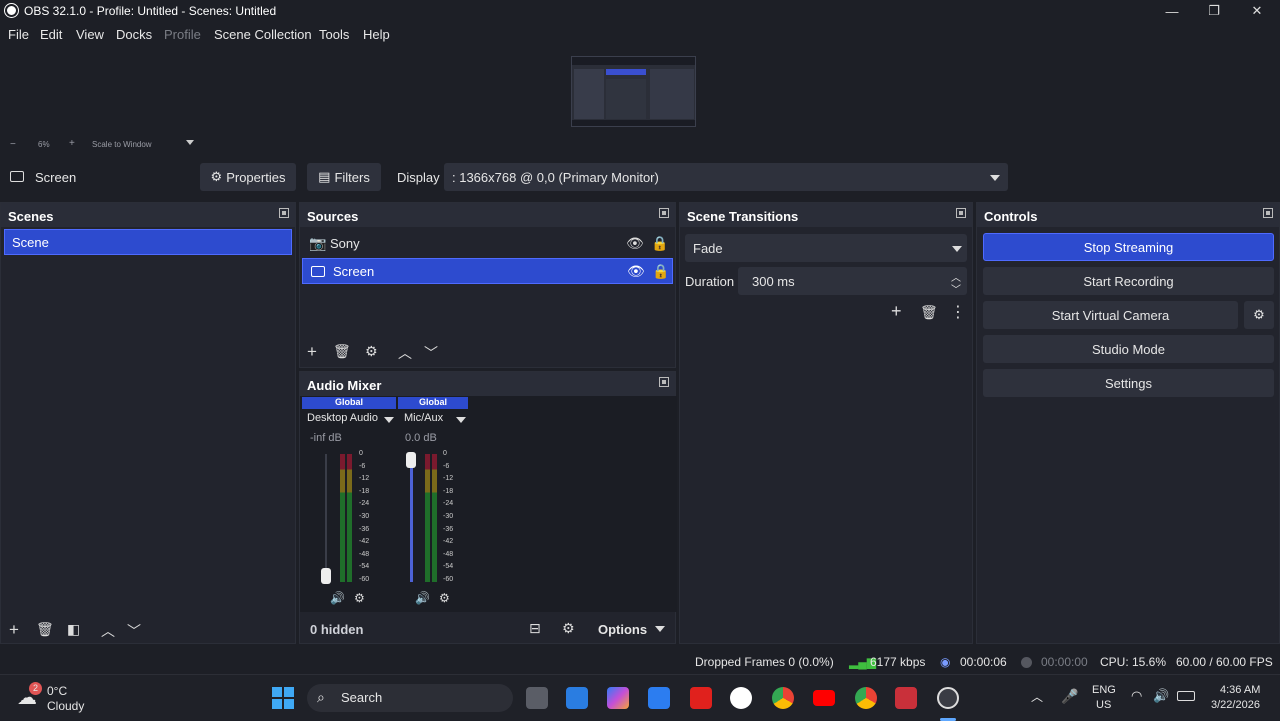  I want to click on menu-docks: Docks, so click(134, 34).